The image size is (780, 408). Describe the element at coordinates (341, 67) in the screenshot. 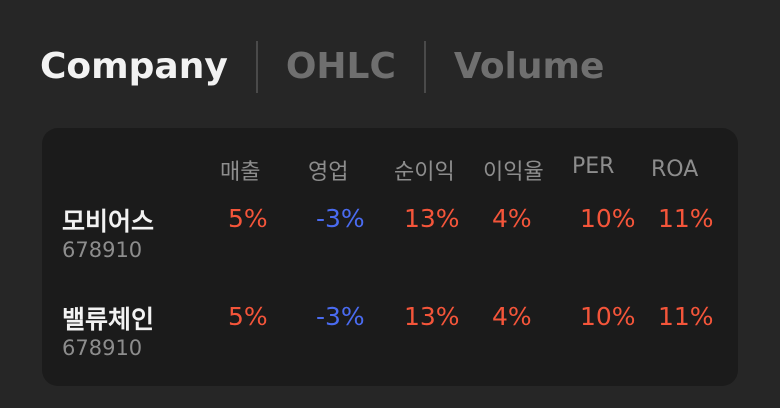

I see `tab-ohlc: OHLC` at that location.